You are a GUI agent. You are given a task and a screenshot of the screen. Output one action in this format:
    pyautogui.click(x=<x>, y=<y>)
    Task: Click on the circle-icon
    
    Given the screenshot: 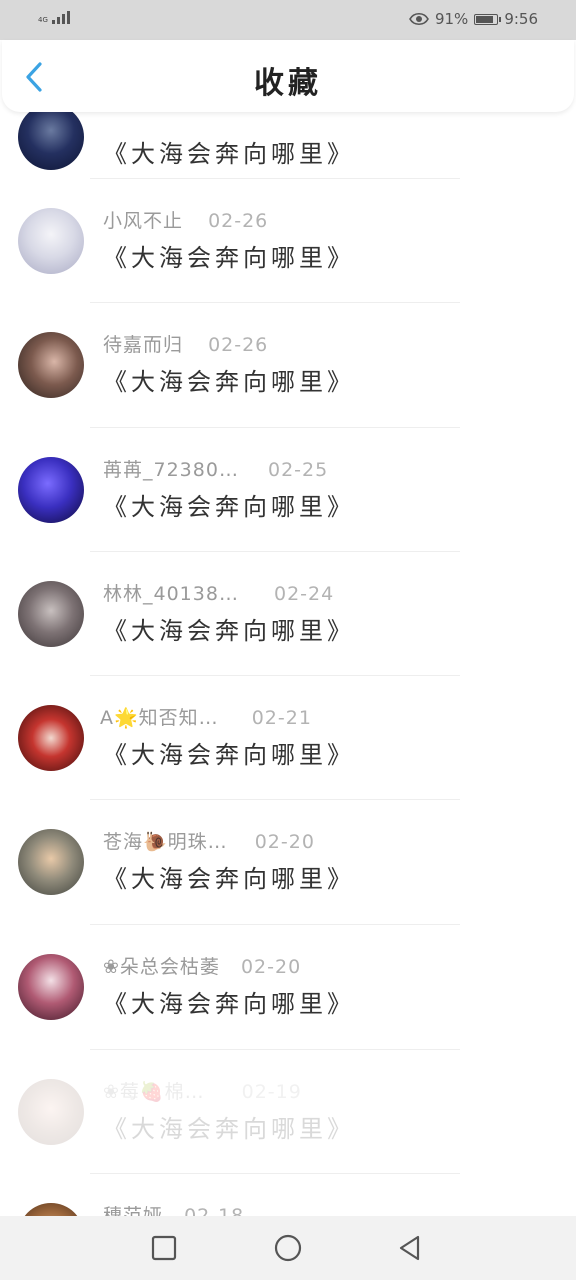 What is the action you would take?
    pyautogui.click(x=288, y=1248)
    